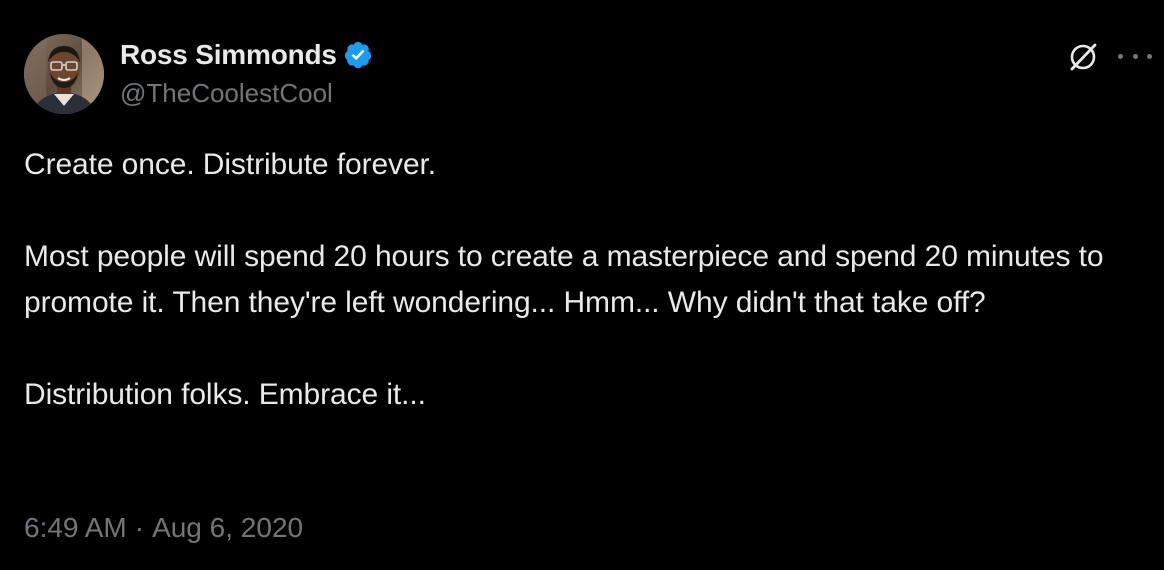 The width and height of the screenshot is (1164, 570). What do you see at coordinates (228, 55) in the screenshot?
I see `author-display-name: Ross Simmonds` at bounding box center [228, 55].